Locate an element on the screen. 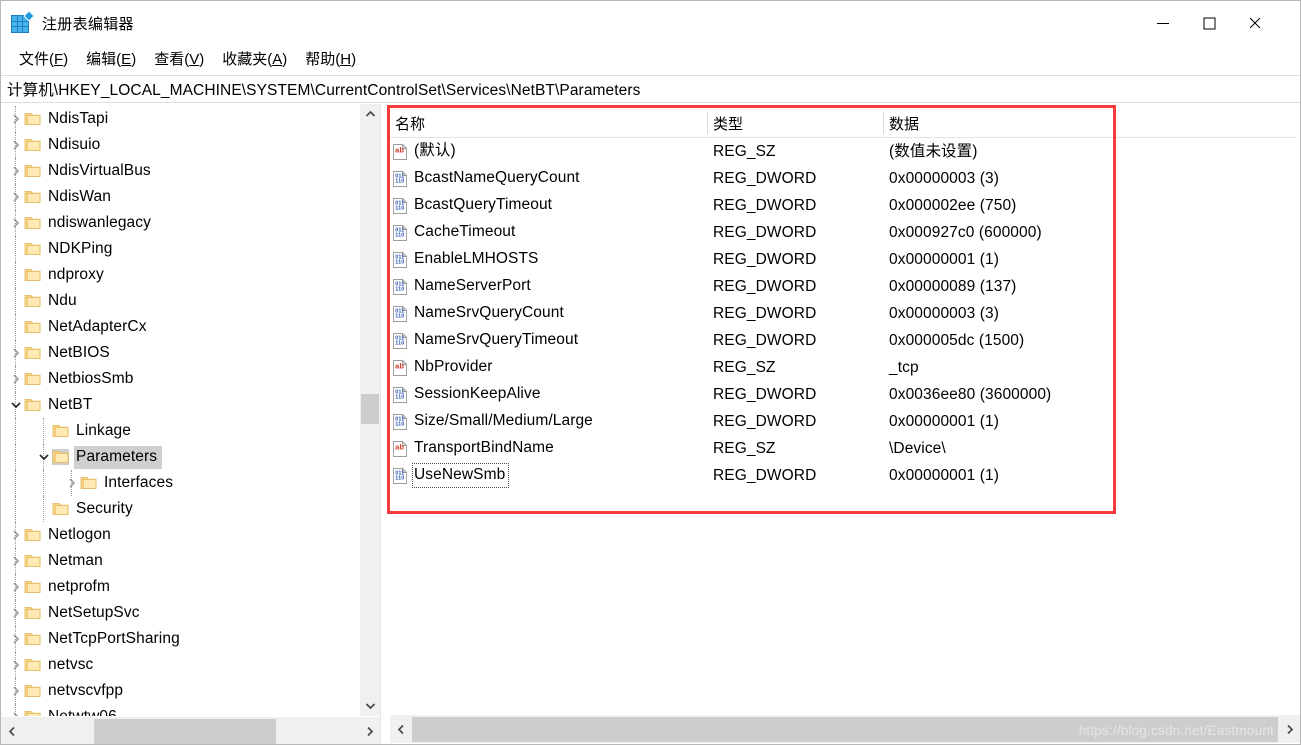  tree-scroll-up-button is located at coordinates (370, 114).